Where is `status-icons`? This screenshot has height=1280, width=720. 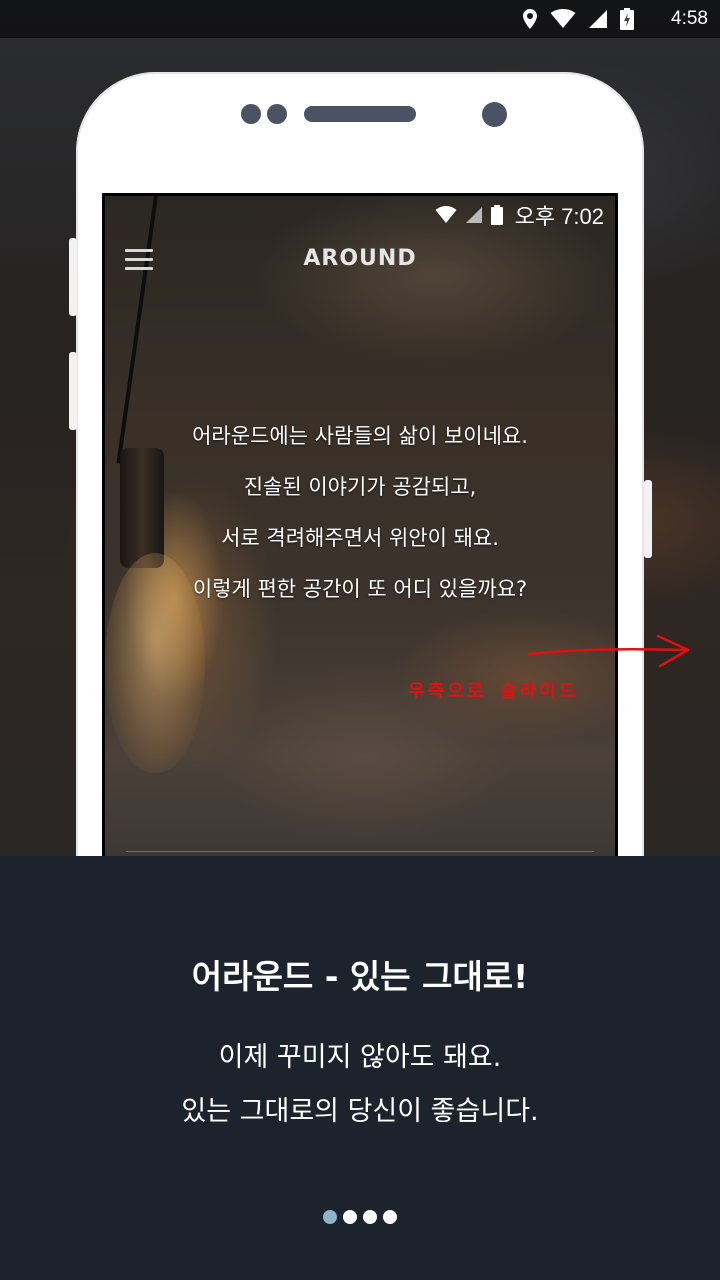 status-icons is located at coordinates (578, 19).